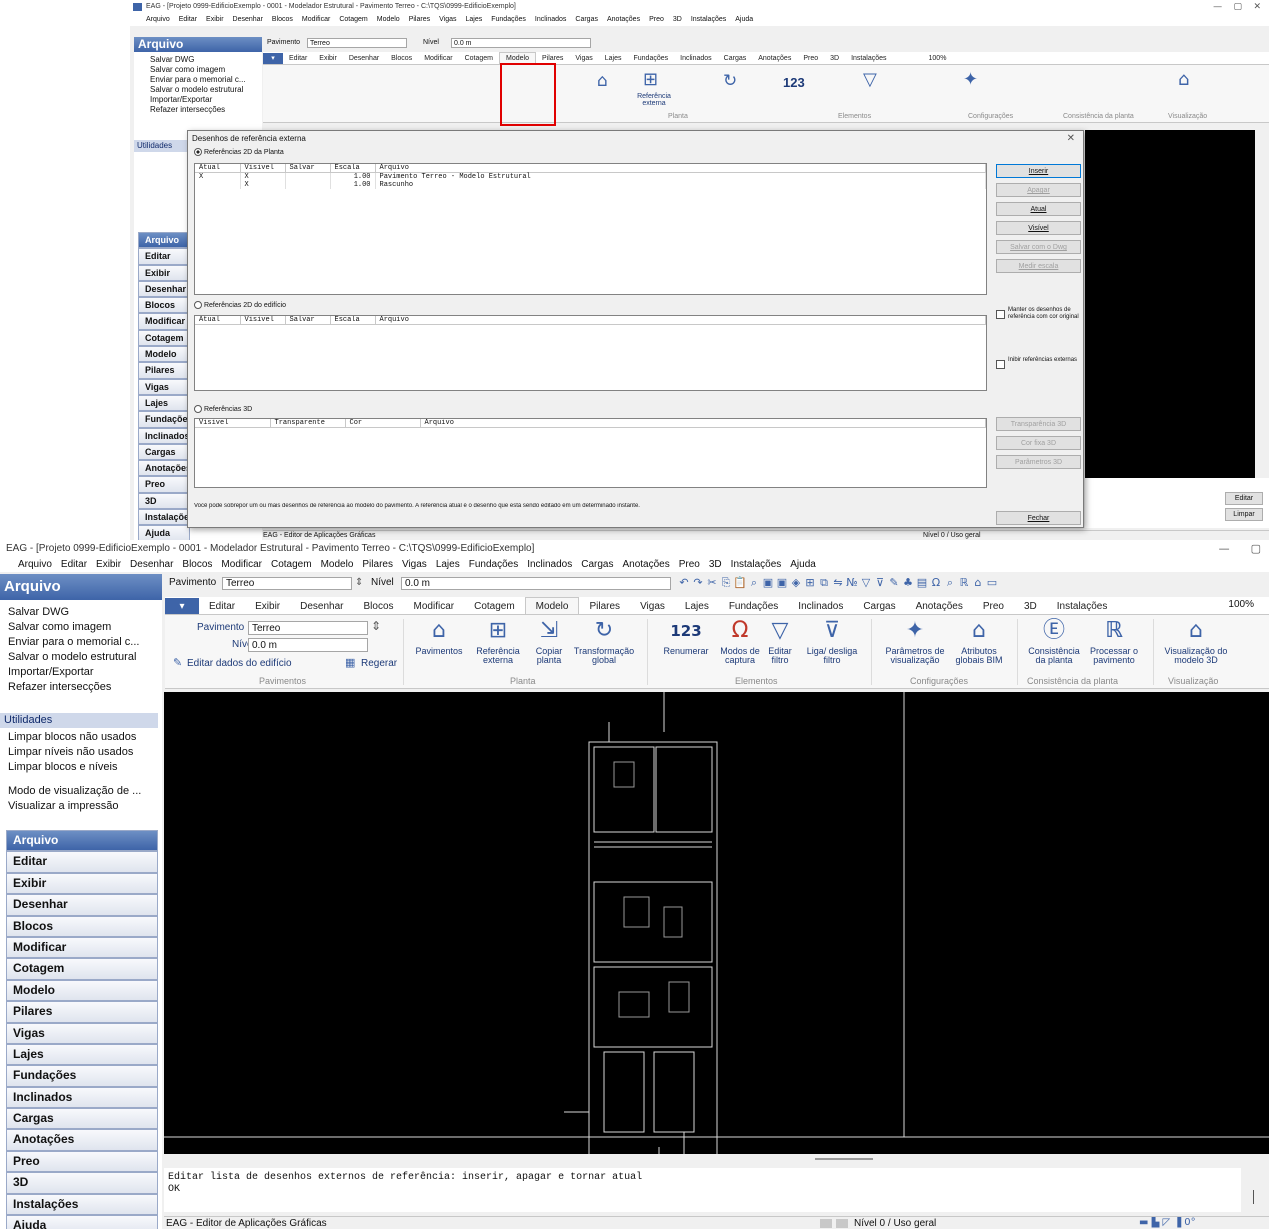 The image size is (1269, 1229). What do you see at coordinates (680, 320) in the screenshot?
I see `head-2d-b-col-4: Arquivo` at bounding box center [680, 320].